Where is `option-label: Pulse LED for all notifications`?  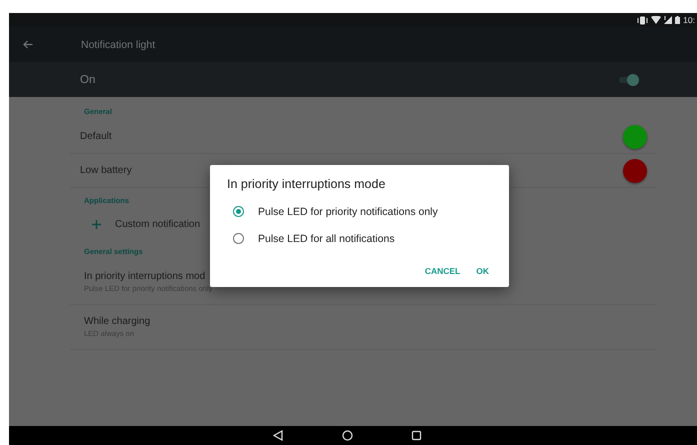
option-label: Pulse LED for all notifications is located at coordinates (326, 238).